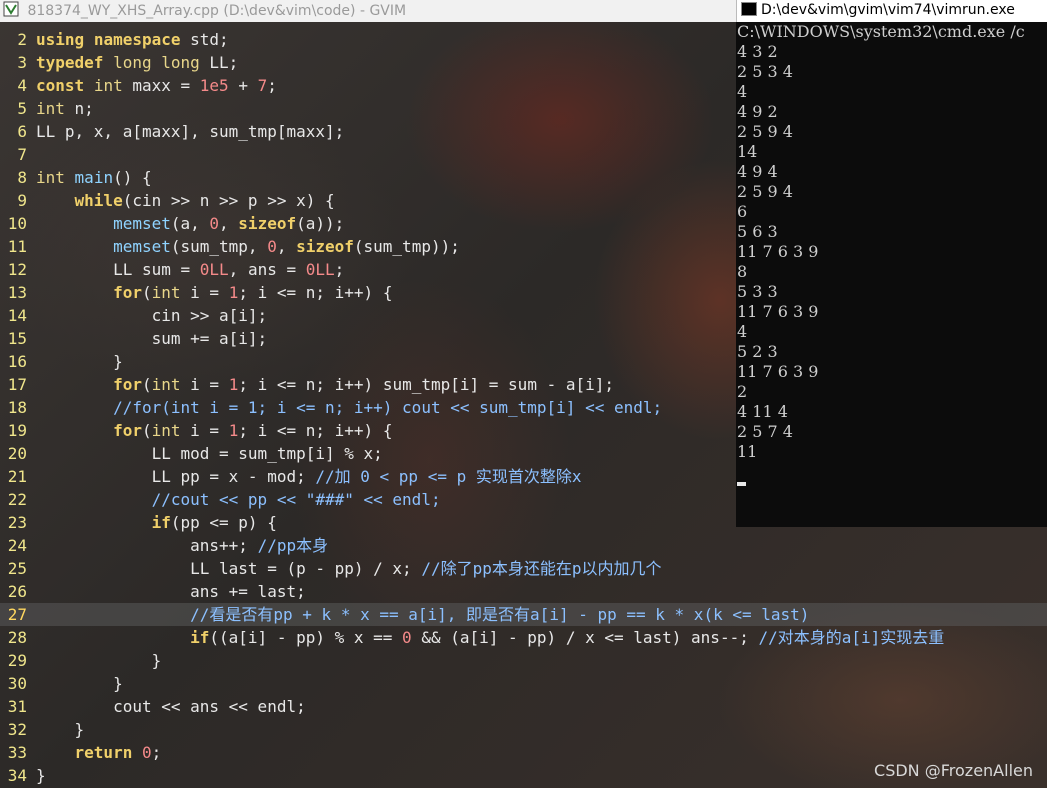 The width and height of the screenshot is (1047, 788). Describe the element at coordinates (42, 729) in the screenshot. I see `code-line: 32 }` at that location.